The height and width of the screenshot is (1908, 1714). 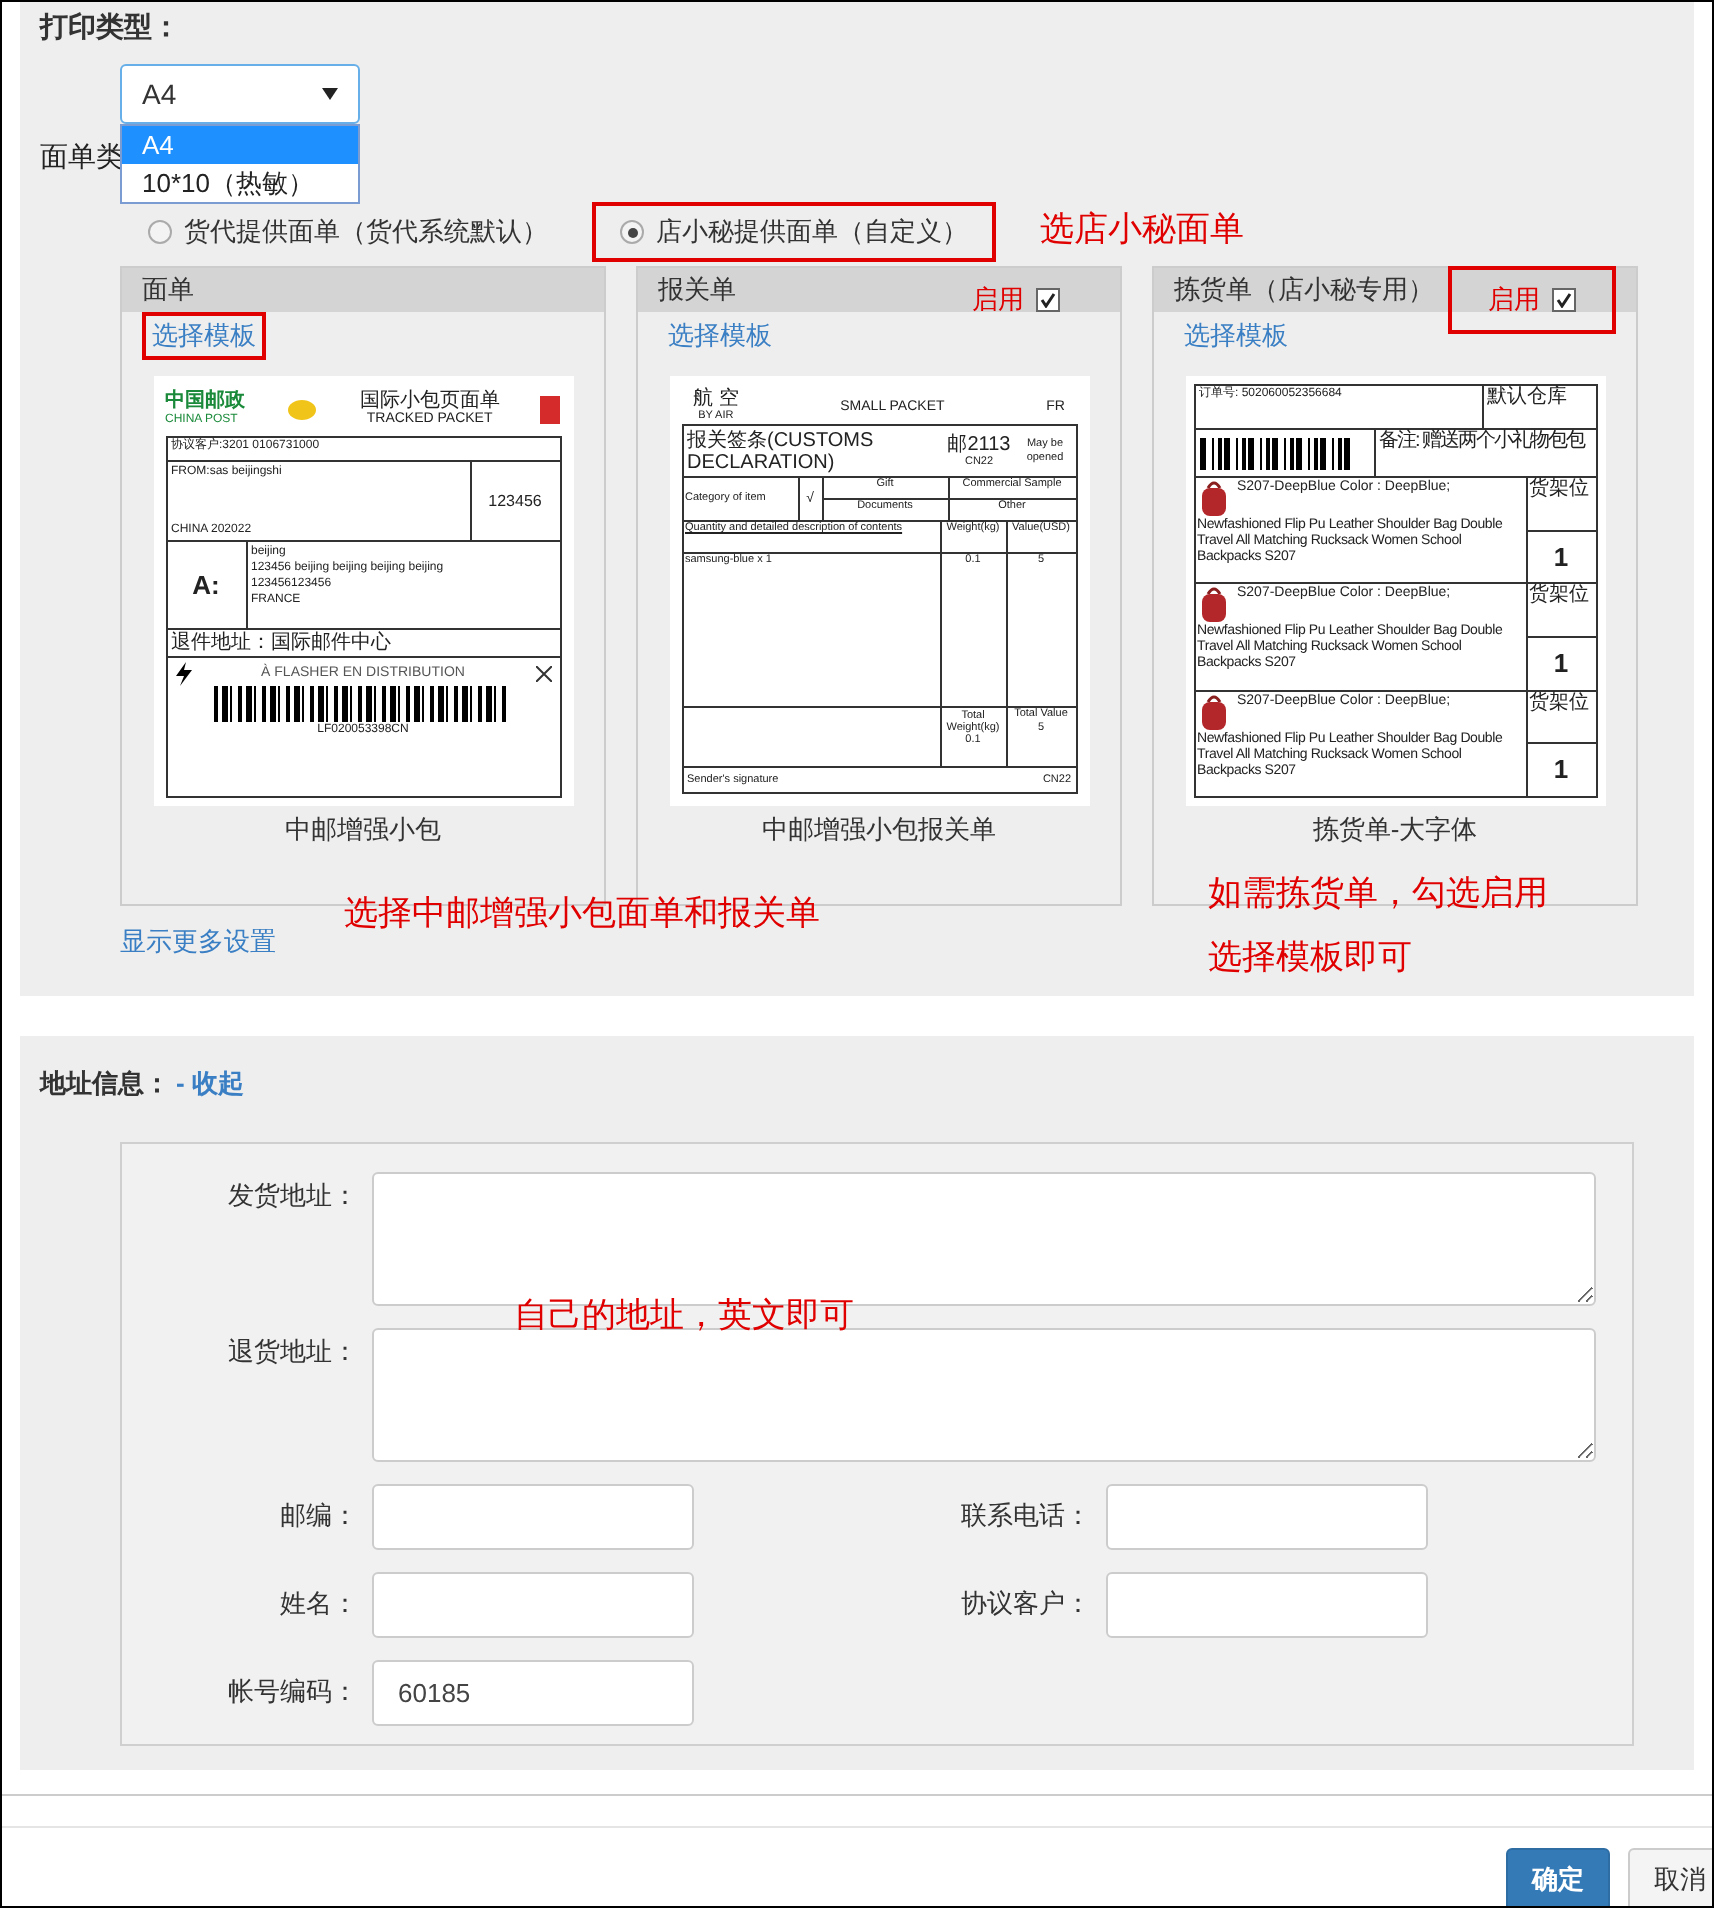 I want to click on field-label: 发货地址：, so click(x=293, y=1195).